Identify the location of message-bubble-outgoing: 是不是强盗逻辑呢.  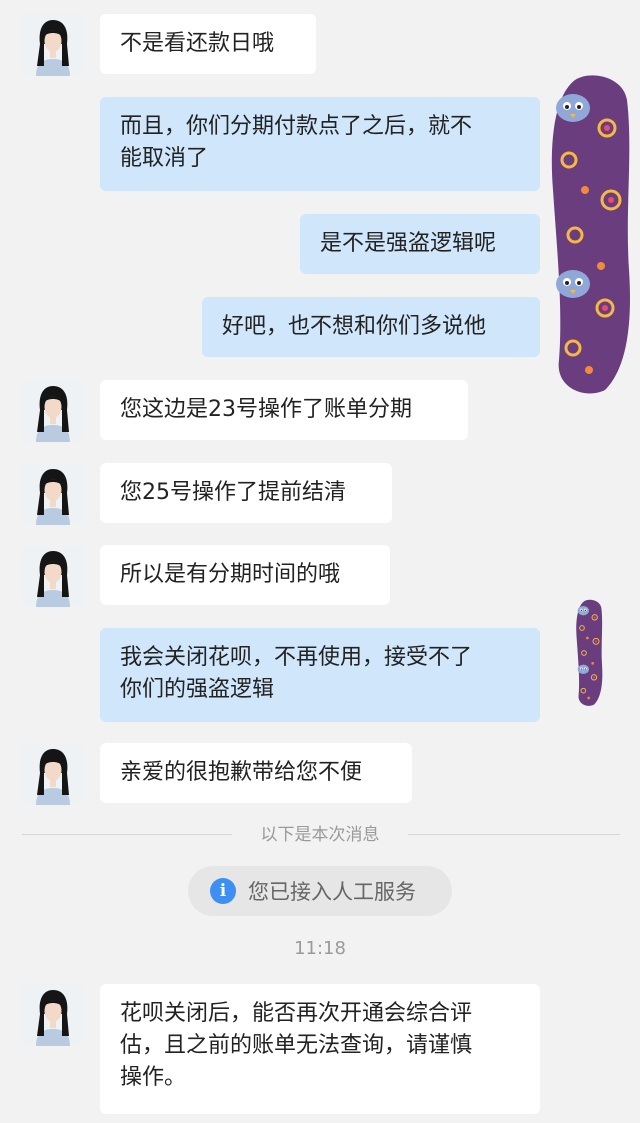
(420, 244).